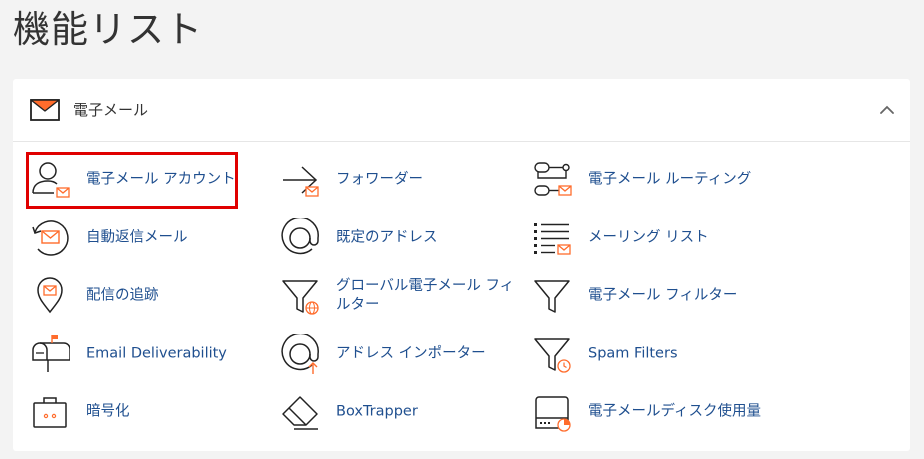 The width and height of the screenshot is (924, 459). I want to click on funnel-globe-icon, so click(300, 296).